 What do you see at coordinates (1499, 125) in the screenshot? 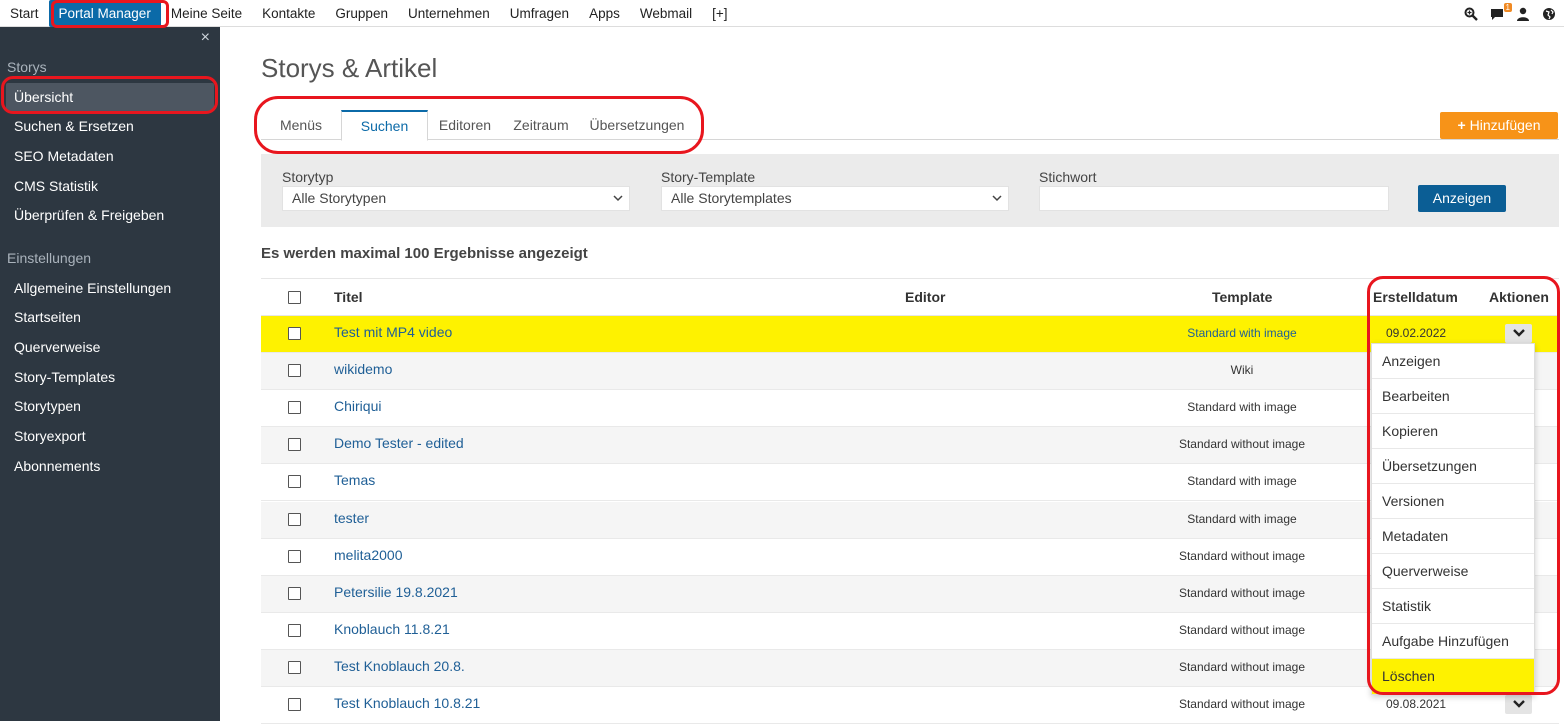
I see `add-button: + Hinzufügen` at bounding box center [1499, 125].